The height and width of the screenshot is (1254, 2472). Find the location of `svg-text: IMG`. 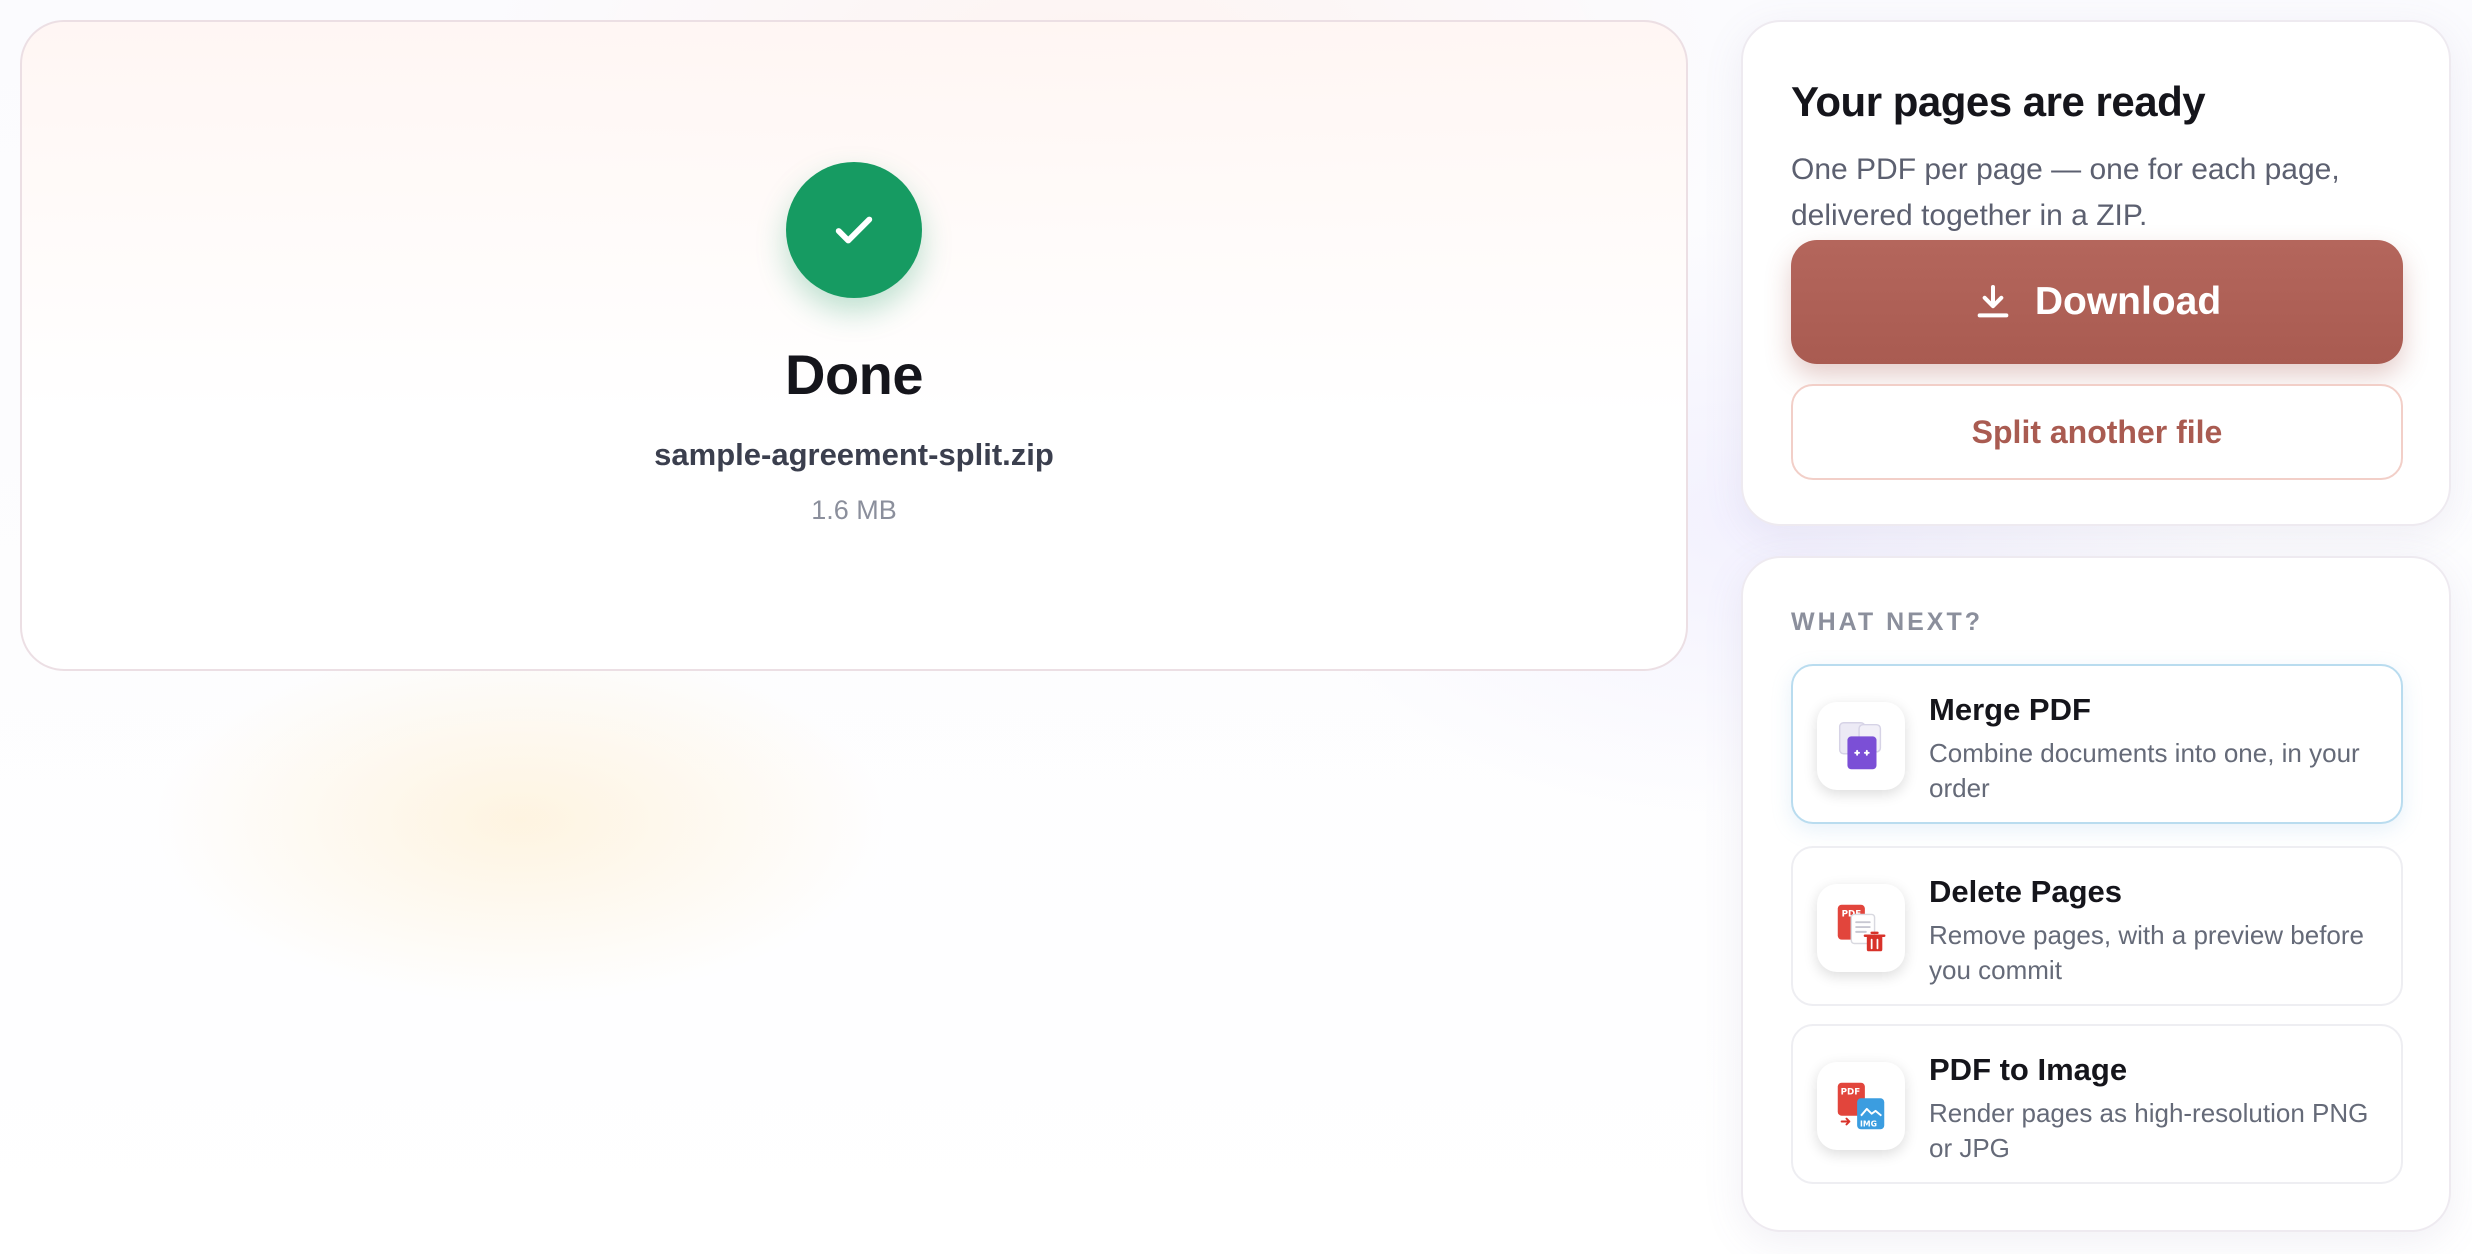

svg-text: IMG is located at coordinates (1868, 1123).